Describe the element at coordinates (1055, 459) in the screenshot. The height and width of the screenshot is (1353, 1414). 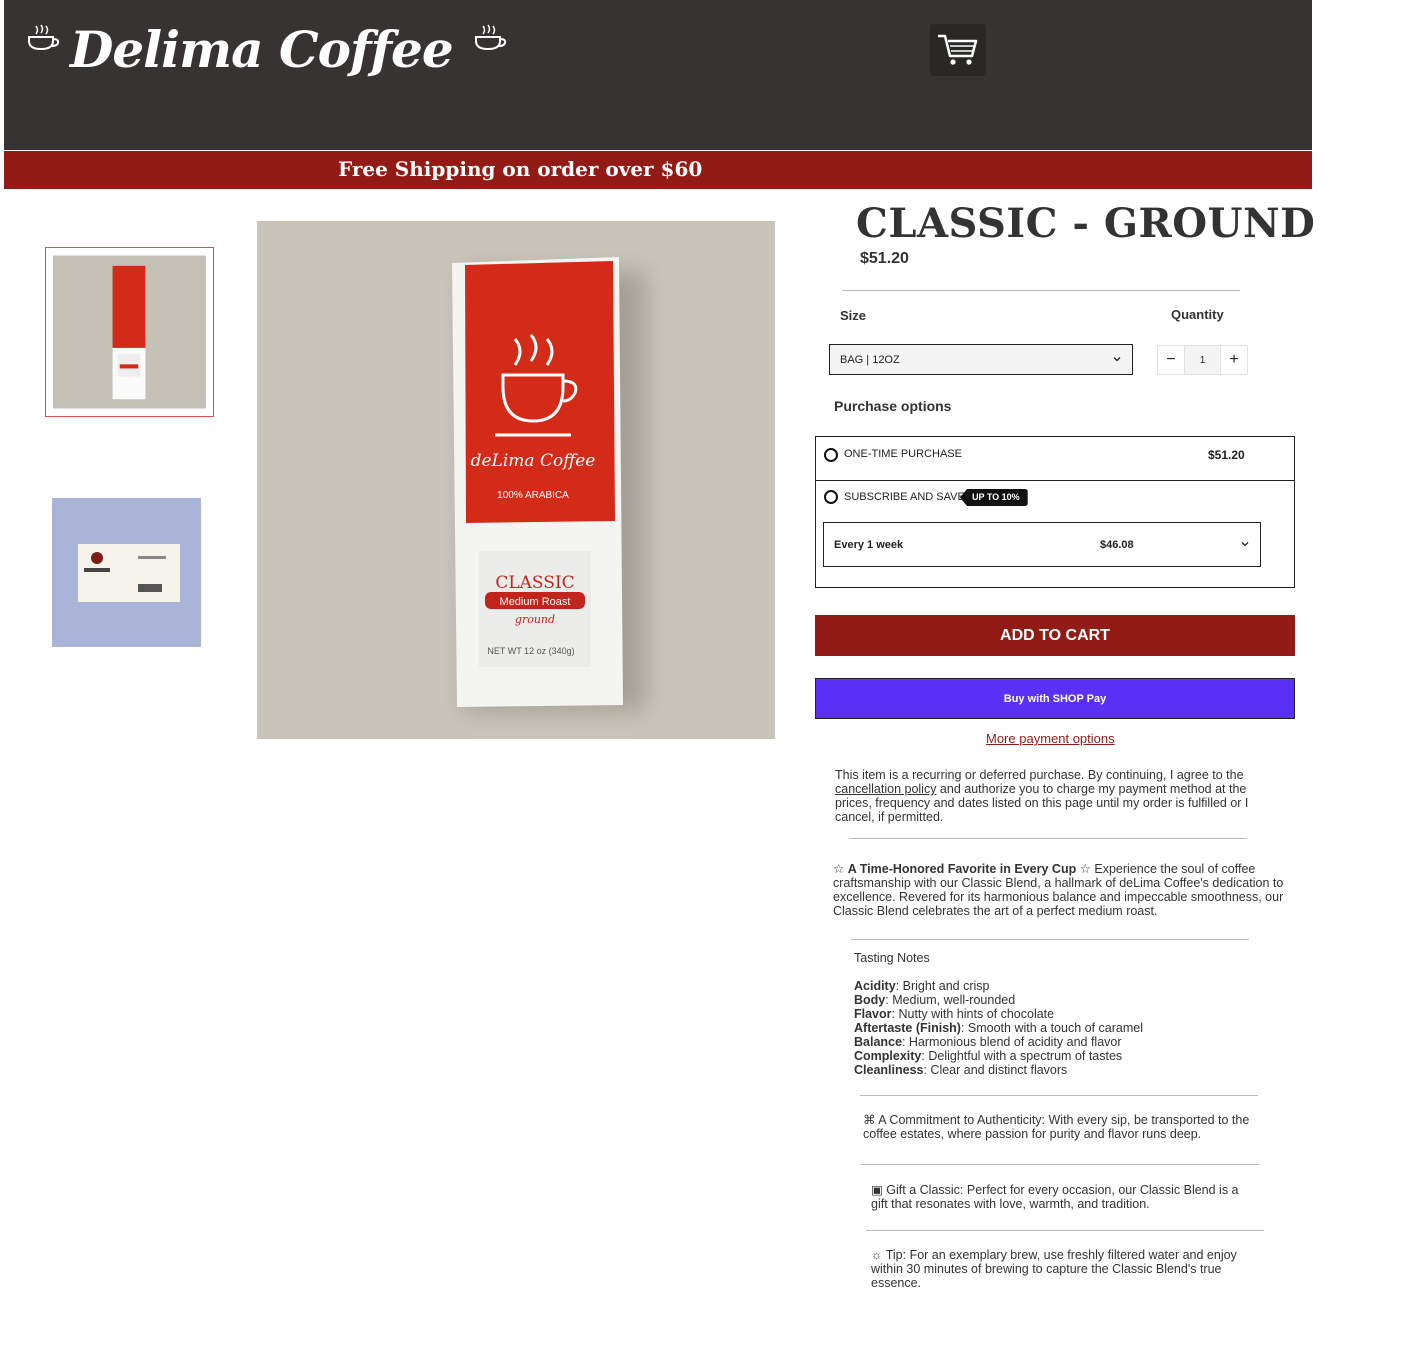
I see `one-time-purchase-option: ONE-TIME PURCHASE $51.20` at that location.